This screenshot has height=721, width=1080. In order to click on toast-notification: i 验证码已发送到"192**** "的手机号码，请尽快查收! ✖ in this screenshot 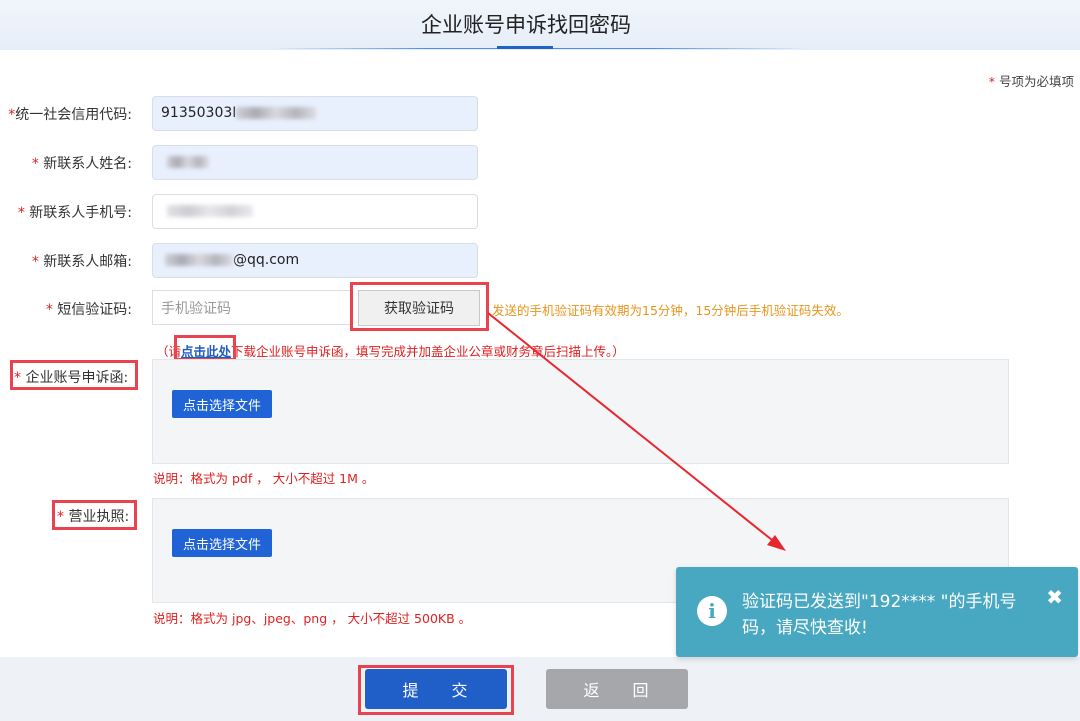, I will do `click(877, 612)`.